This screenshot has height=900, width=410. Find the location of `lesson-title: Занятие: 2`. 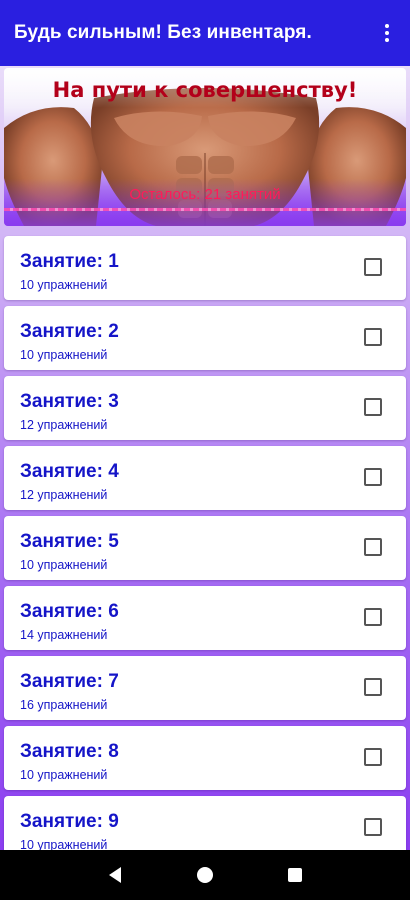

lesson-title: Занятие: 2 is located at coordinates (69, 331).